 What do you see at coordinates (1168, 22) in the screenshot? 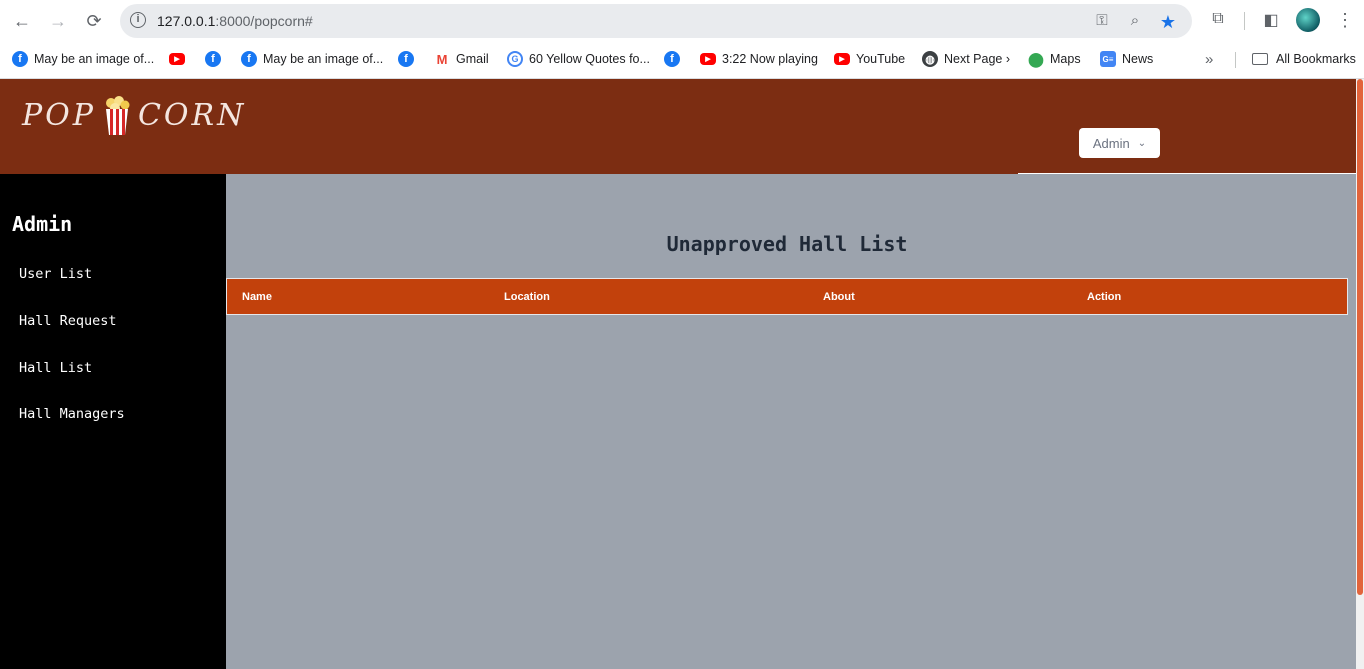
I see `bookmark-star-icon: ★` at bounding box center [1168, 22].